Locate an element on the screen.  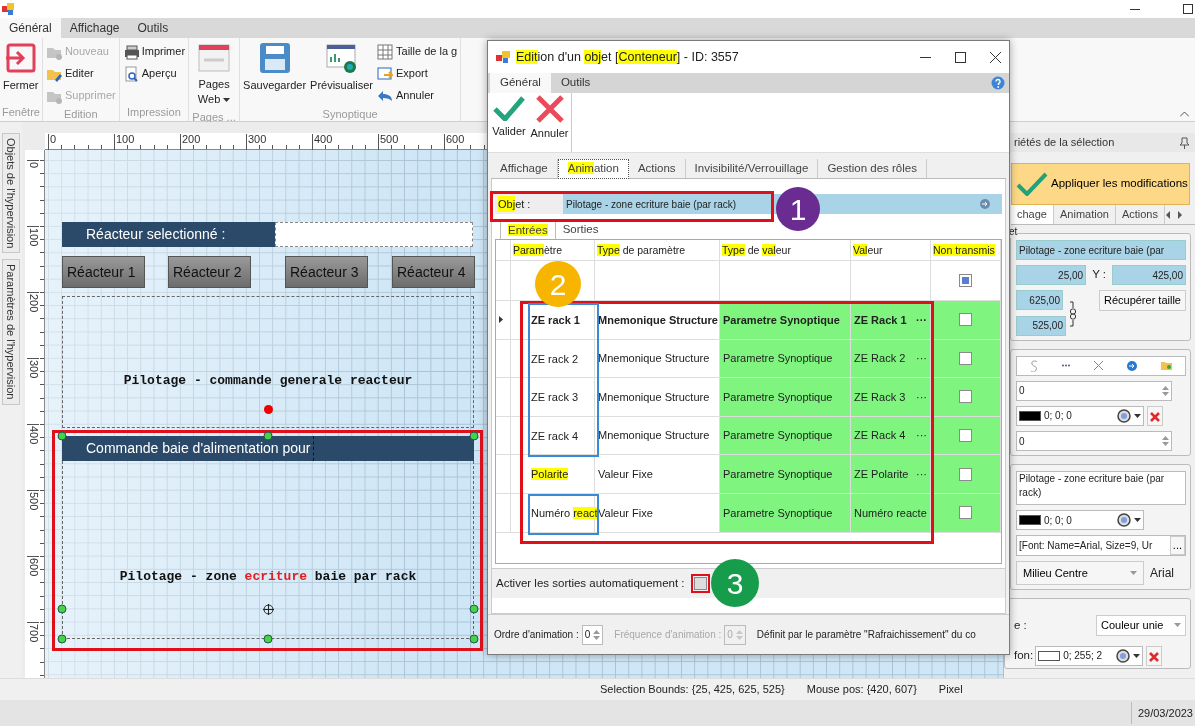
ribbon-button: Fermer is located at coordinates (21, 72).